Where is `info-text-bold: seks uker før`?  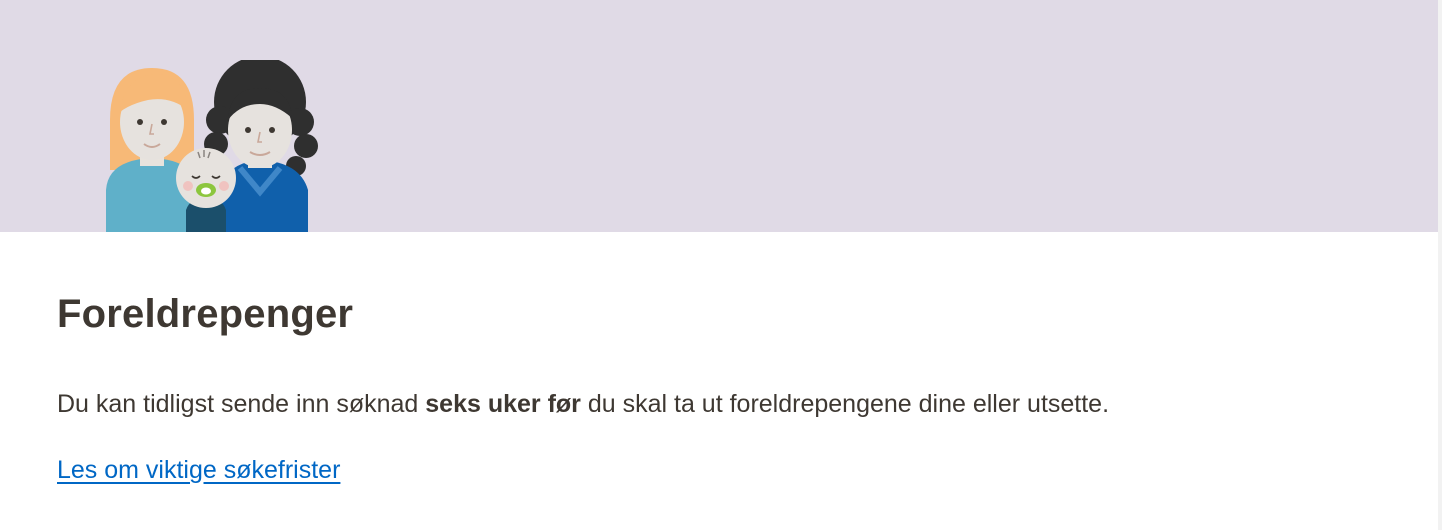 info-text-bold: seks uker før is located at coordinates (503, 404).